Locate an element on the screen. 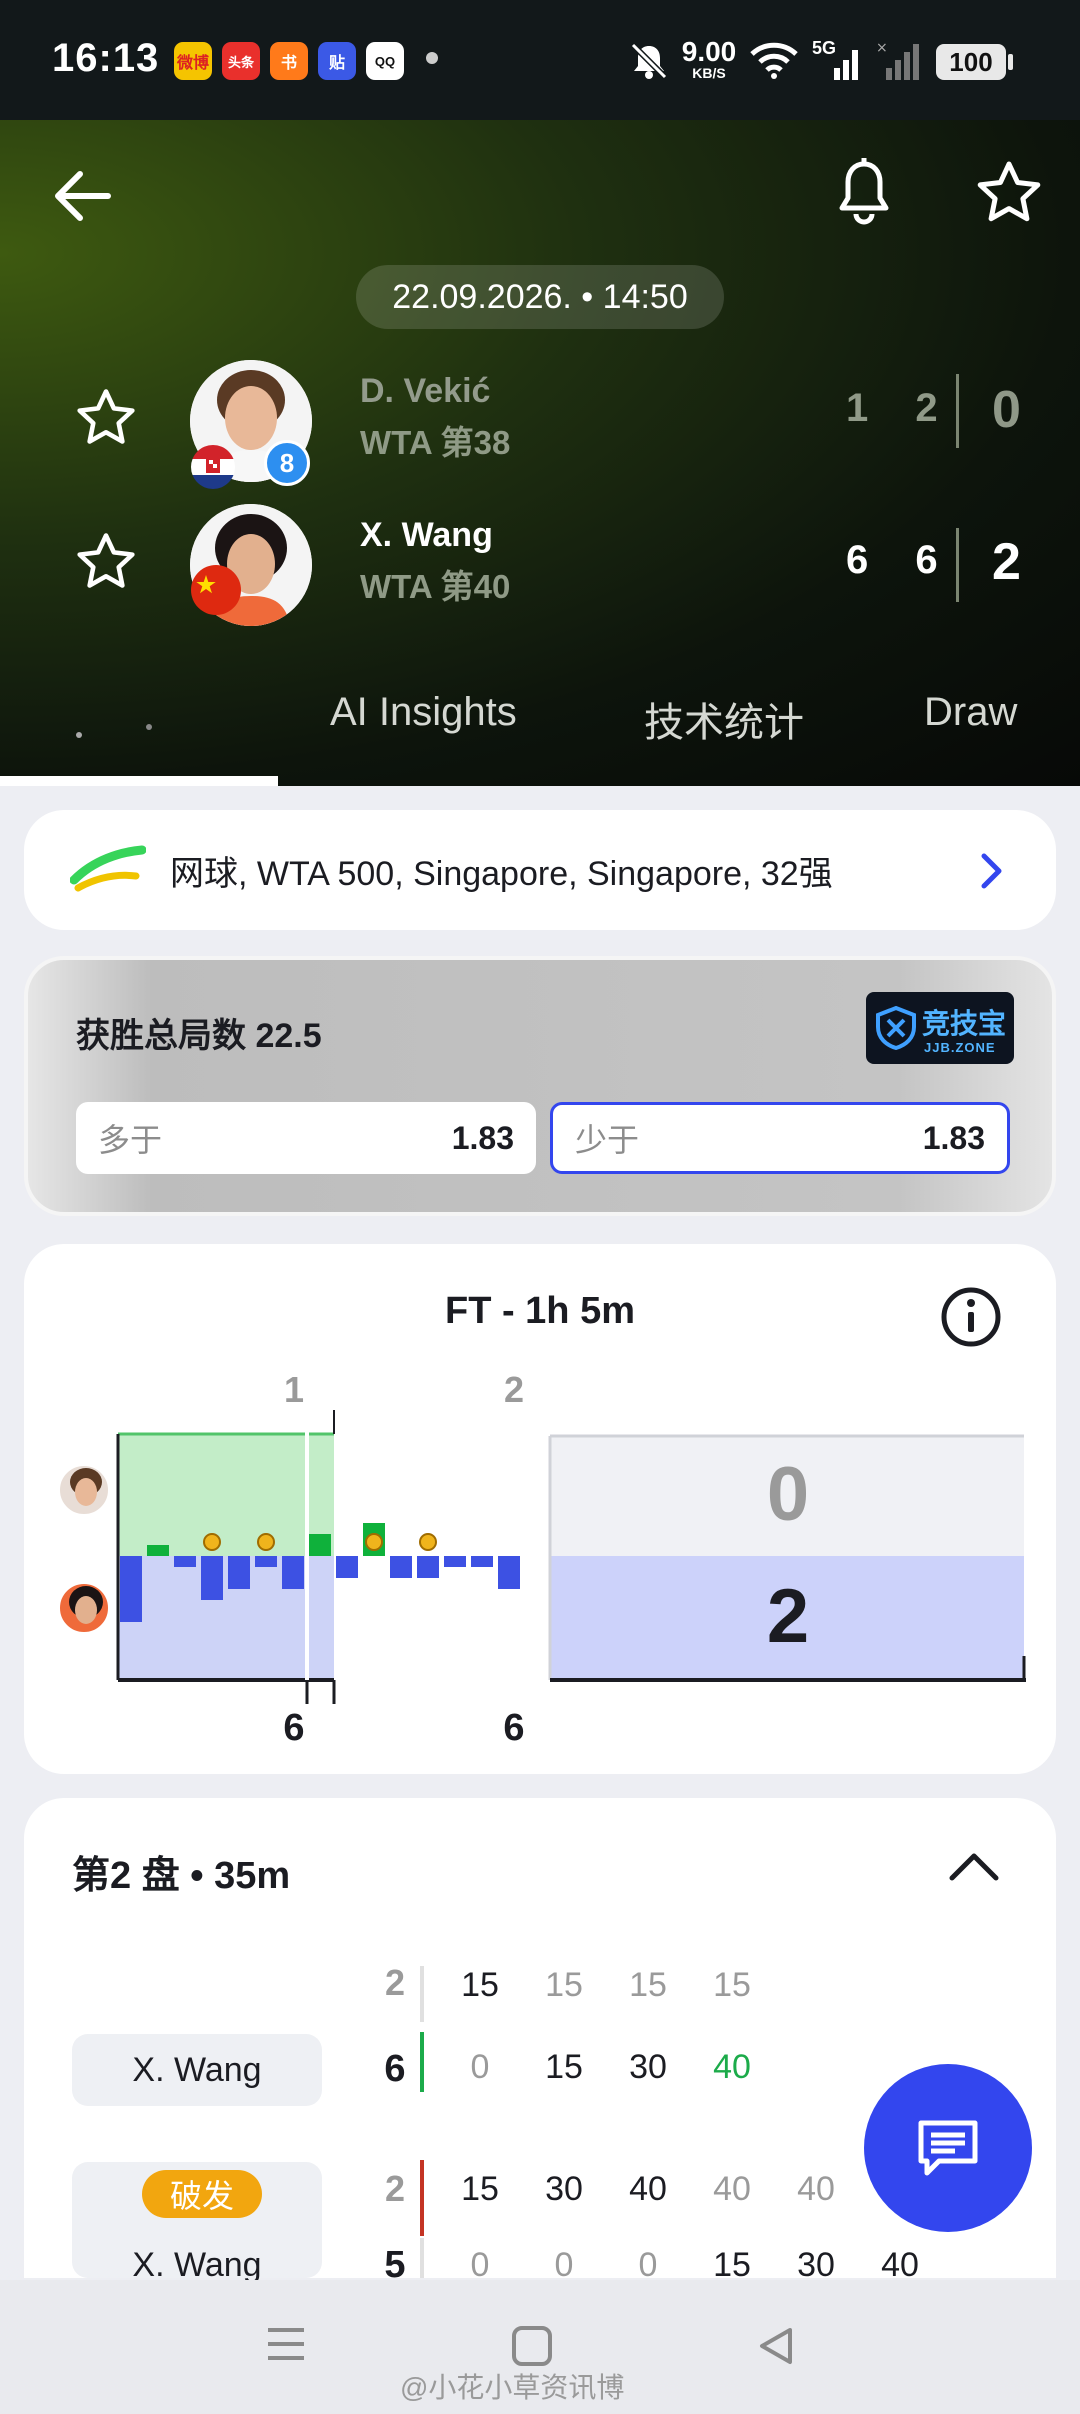 The image size is (1080, 2414). competition-card: 网球, WTA 500, Singapore, Singapore, 32强 is located at coordinates (540, 870).